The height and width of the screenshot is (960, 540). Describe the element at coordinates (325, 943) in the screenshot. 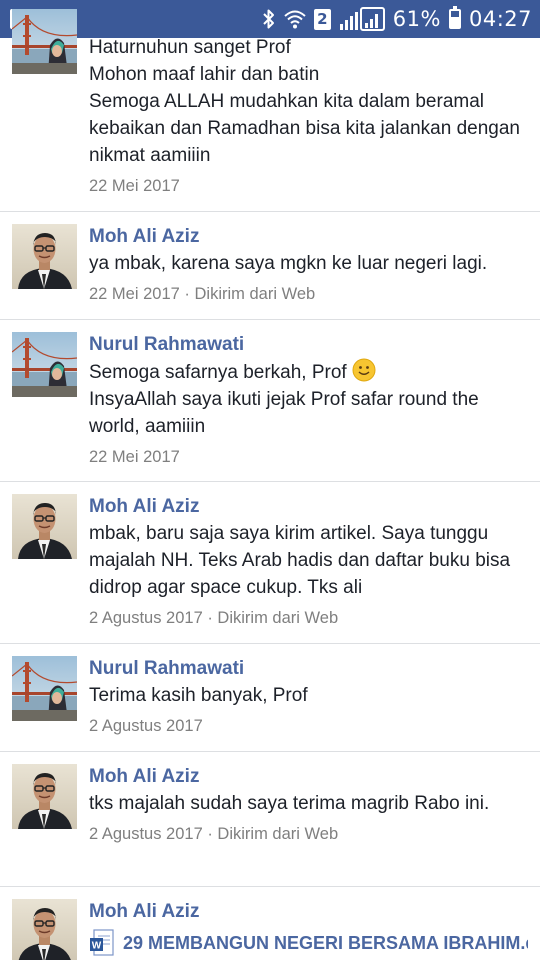

I see `attachment-filename: 29 MEMBANGUN NEGERI BERSAMA IBRAHIM.do` at that location.